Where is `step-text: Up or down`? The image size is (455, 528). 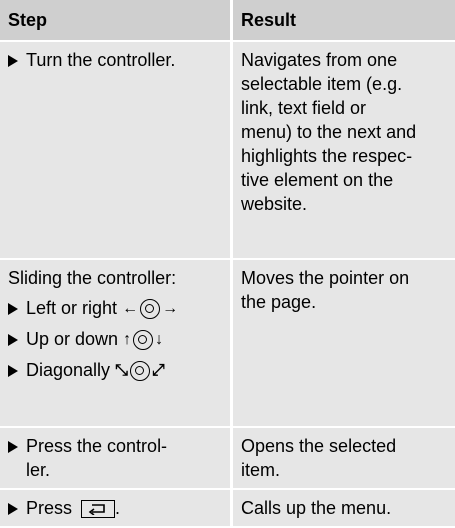 step-text: Up or down is located at coordinates (72, 339).